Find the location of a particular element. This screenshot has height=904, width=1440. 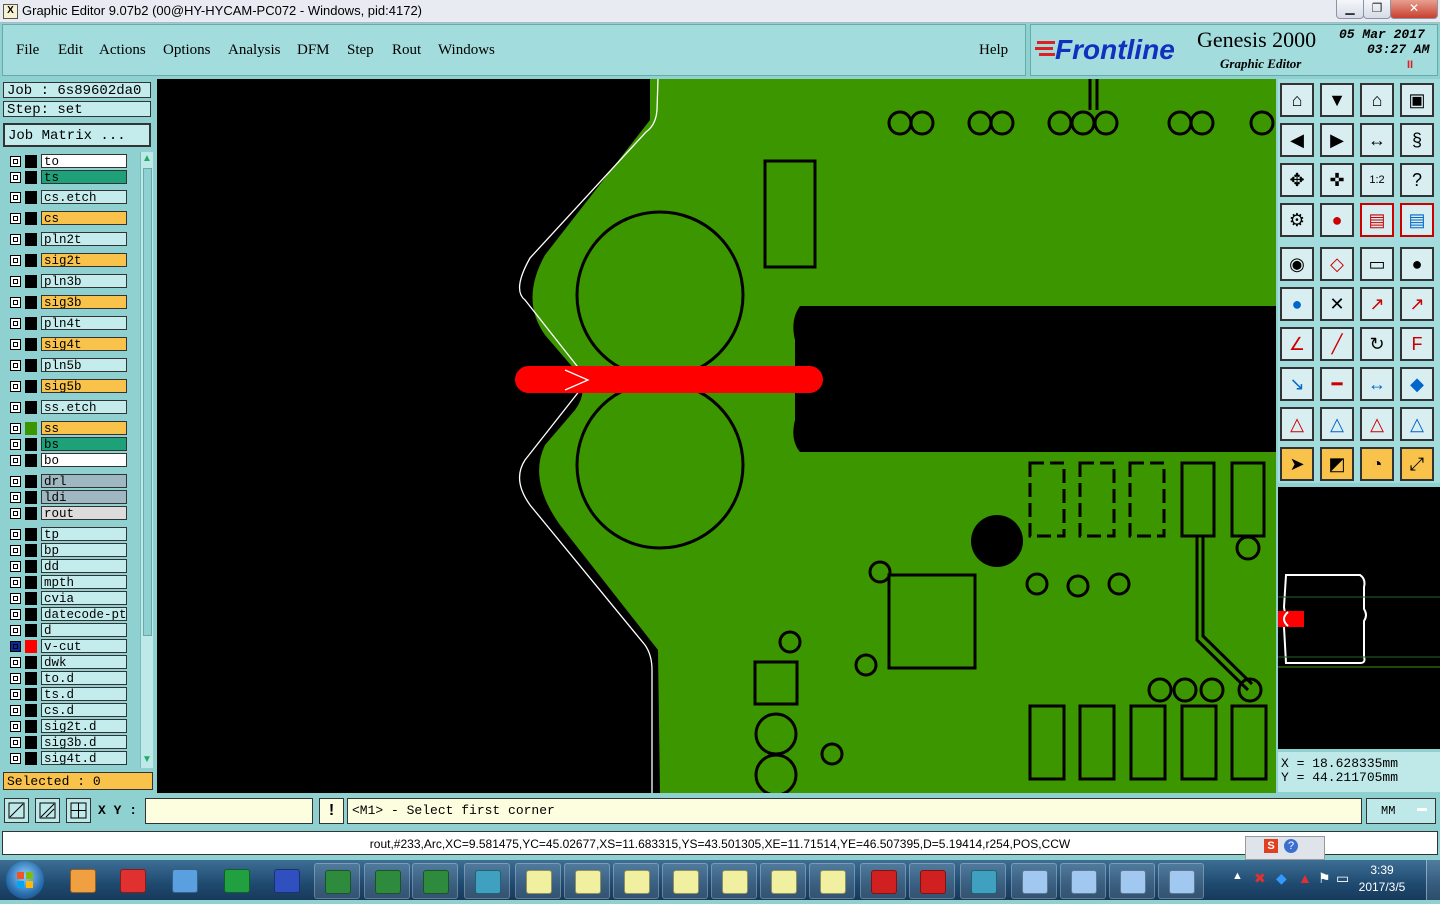

triangle-up-icon: △ is located at coordinates (1337, 424).